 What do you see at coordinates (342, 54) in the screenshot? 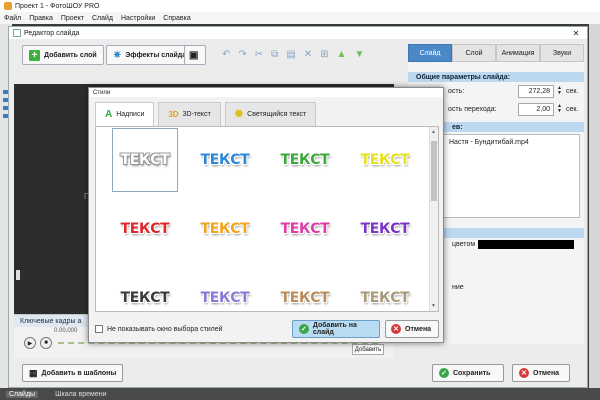
I see `move-up-icon: ▲` at bounding box center [342, 54].